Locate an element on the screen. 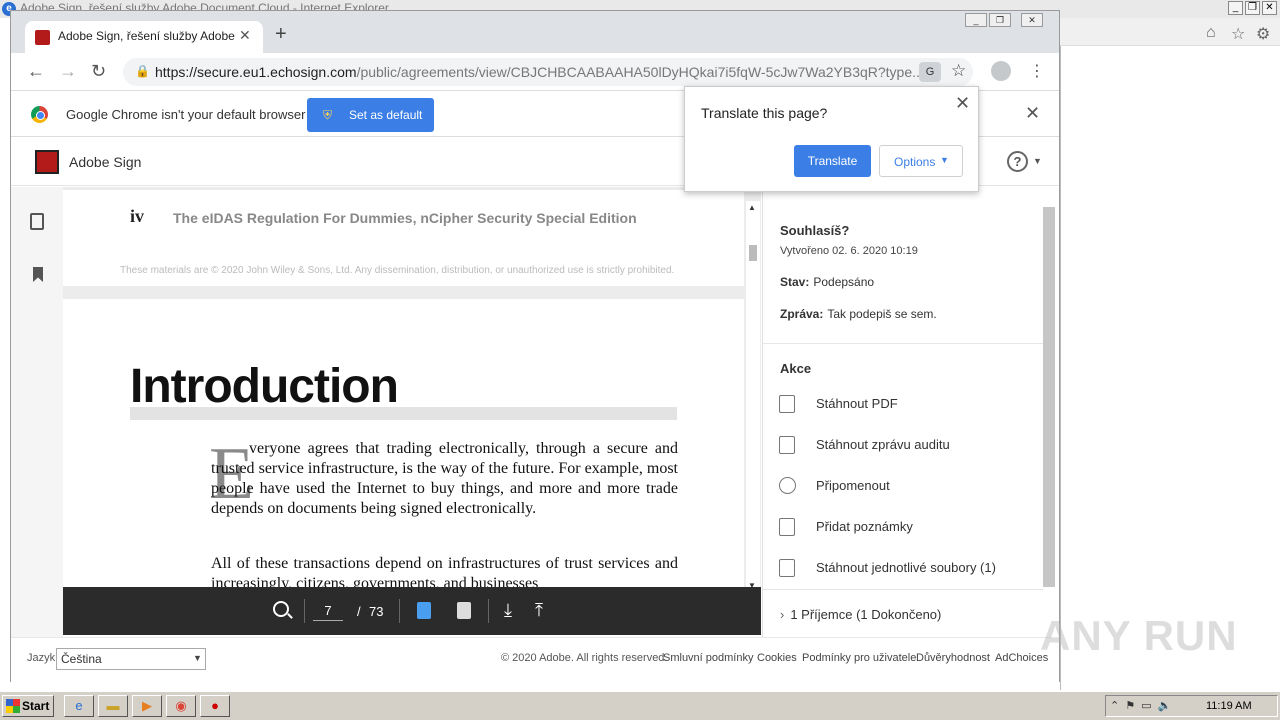 The width and height of the screenshot is (1280, 720). action-download-files: Stáhnout jednotlivé soubory (1) is located at coordinates (907, 569).